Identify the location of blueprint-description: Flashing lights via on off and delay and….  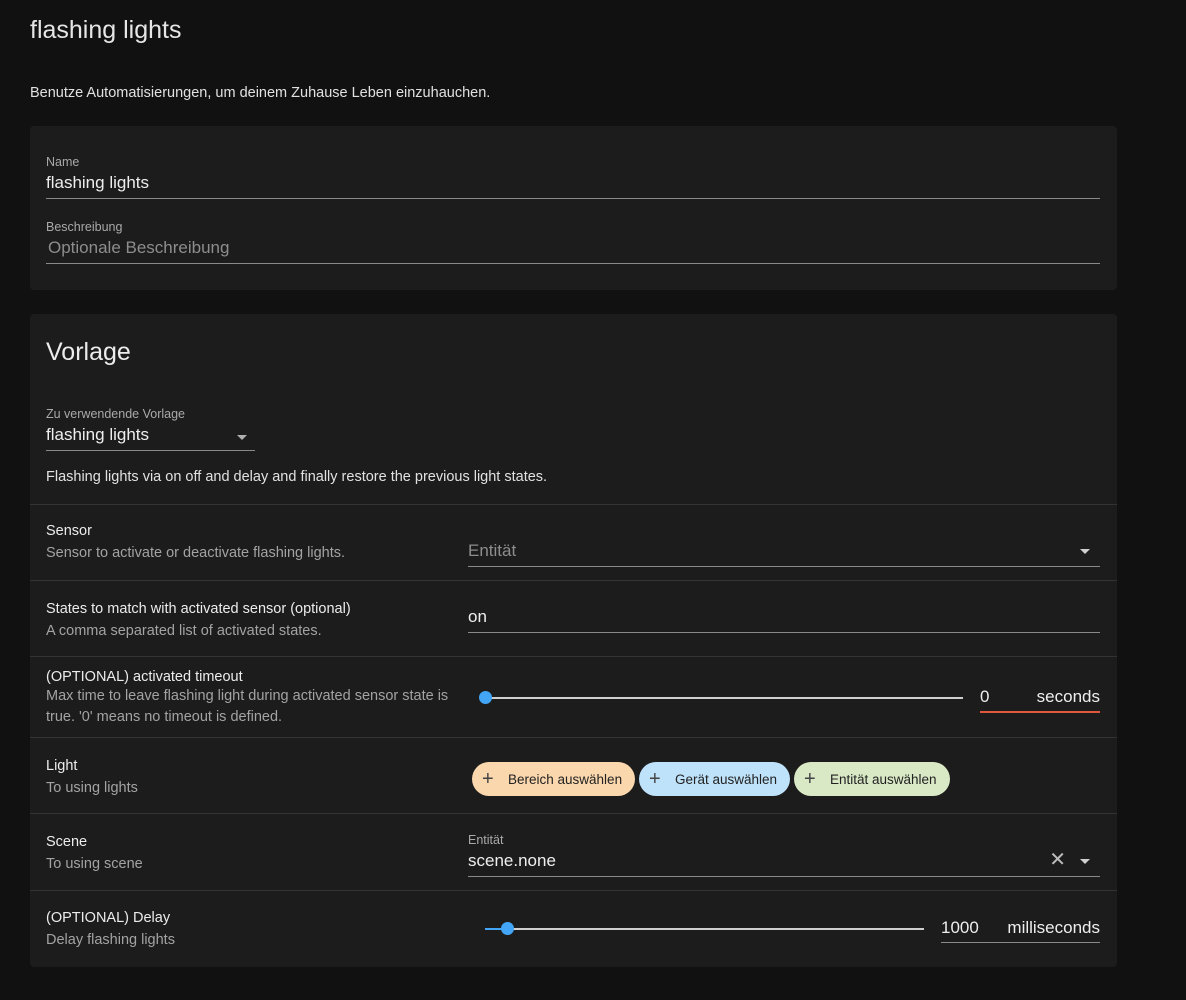
(297, 477).